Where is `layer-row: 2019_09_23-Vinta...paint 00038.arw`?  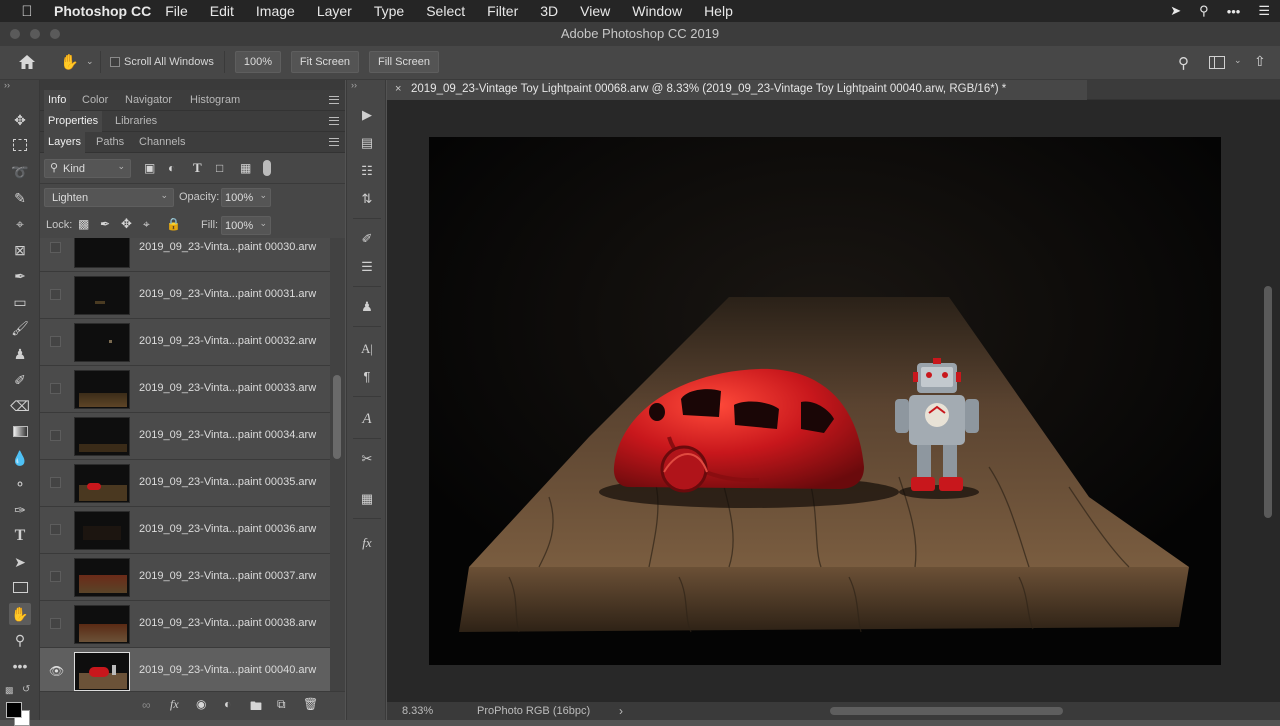
layer-row: 2019_09_23-Vinta...paint 00038.arw is located at coordinates (185, 624).